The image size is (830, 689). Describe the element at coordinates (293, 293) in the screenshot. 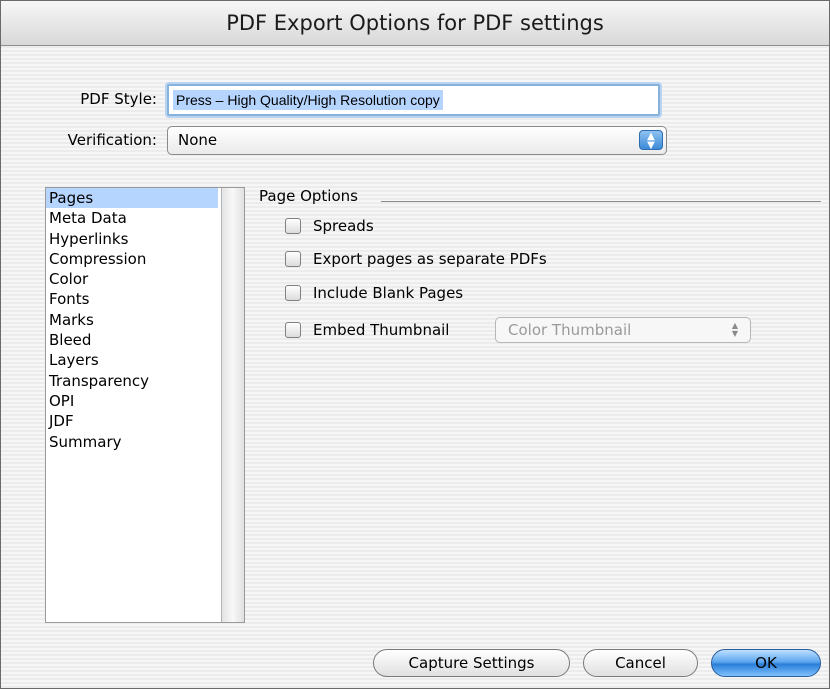

I see `blank-pages-checkbox` at that location.